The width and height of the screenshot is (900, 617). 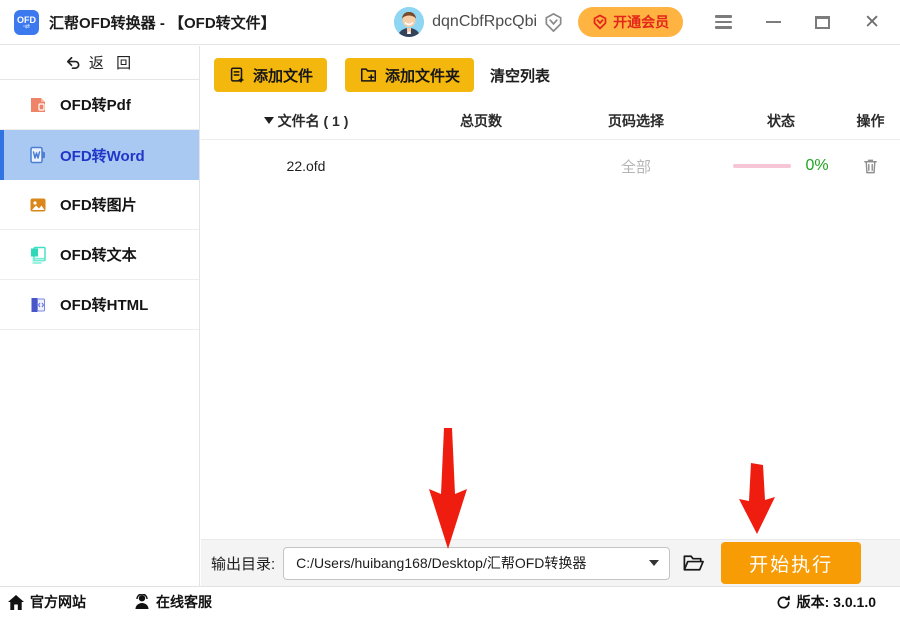 I want to click on cell-page-select: 全部, so click(x=636, y=166).